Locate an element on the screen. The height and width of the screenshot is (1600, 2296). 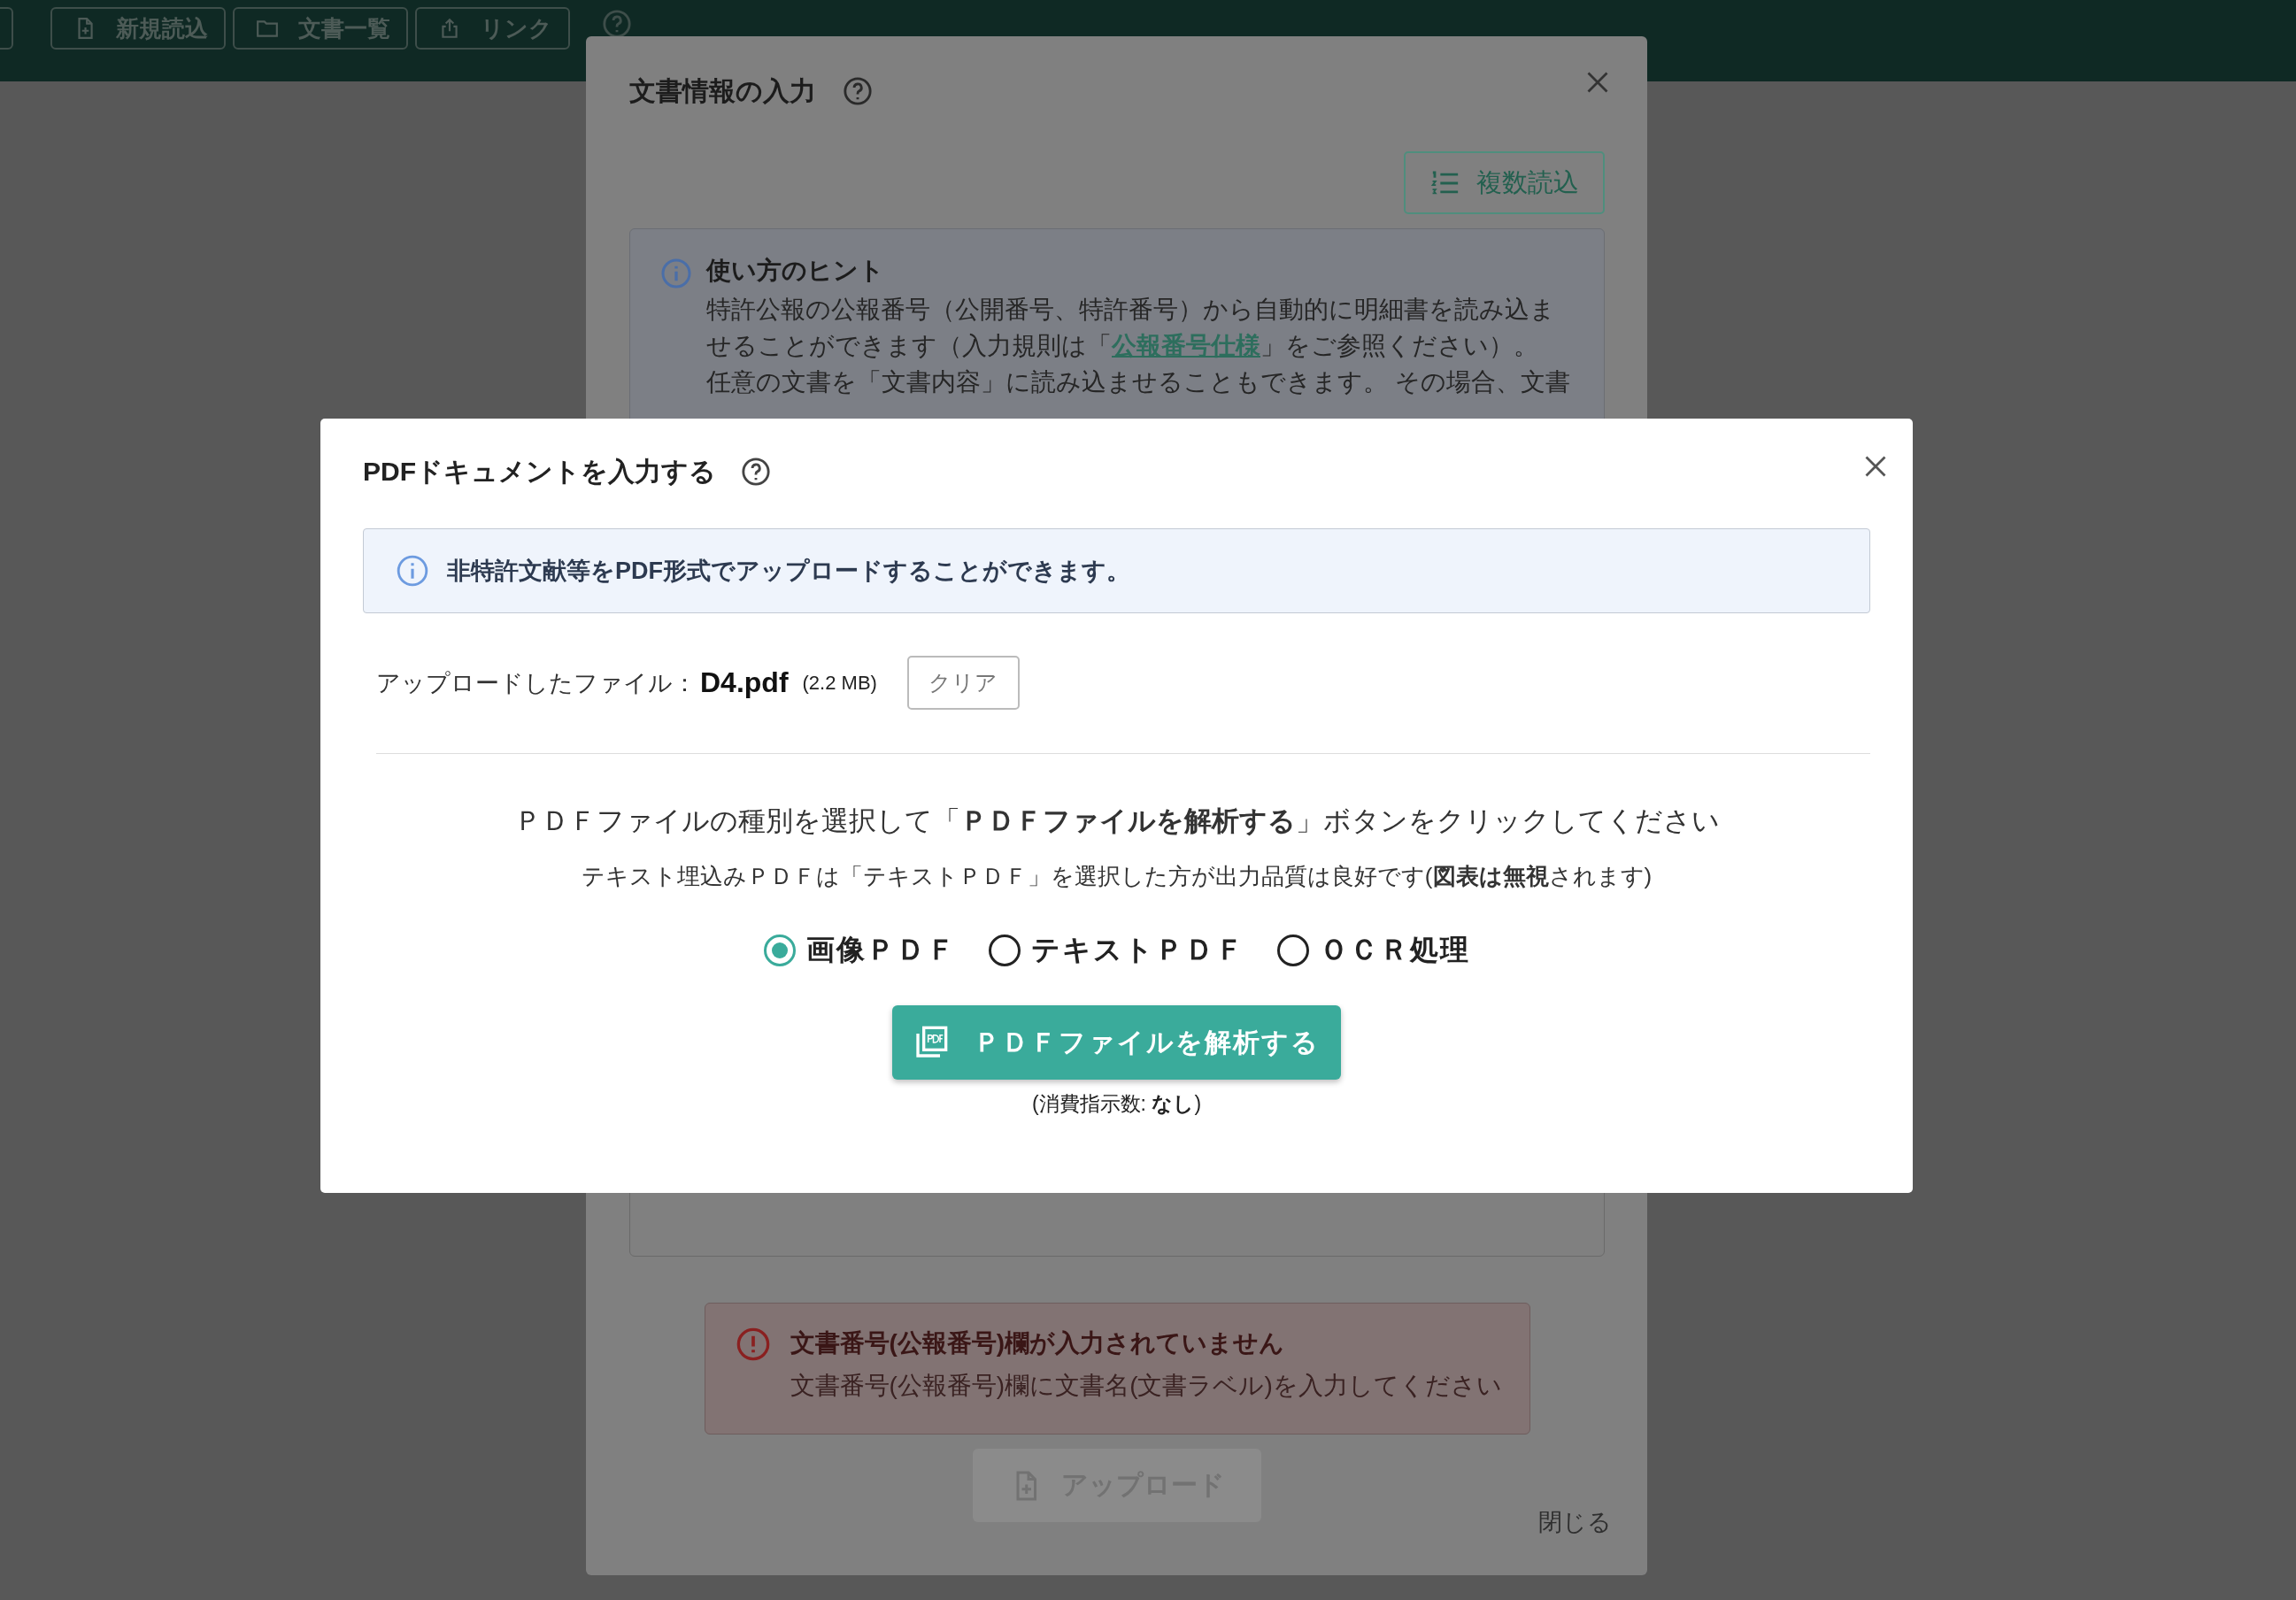
hint-title: 使い方のヒント is located at coordinates (795, 271).